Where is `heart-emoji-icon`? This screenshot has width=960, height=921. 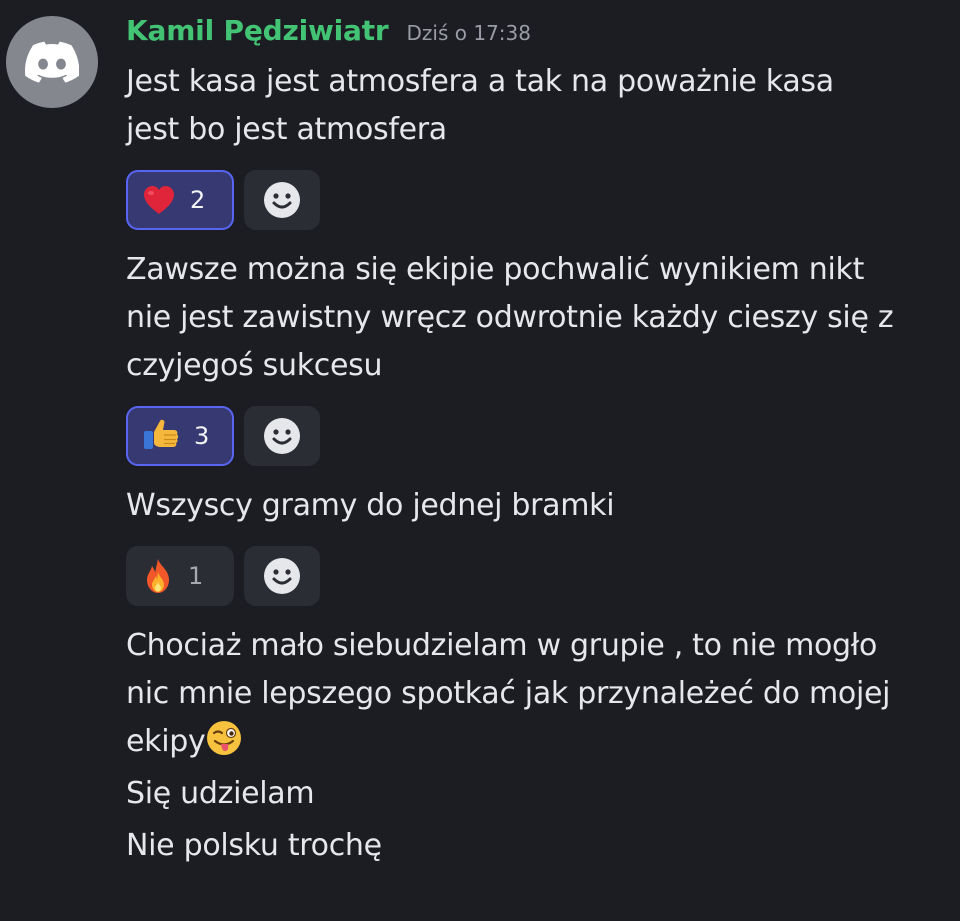 heart-emoji-icon is located at coordinates (159, 200).